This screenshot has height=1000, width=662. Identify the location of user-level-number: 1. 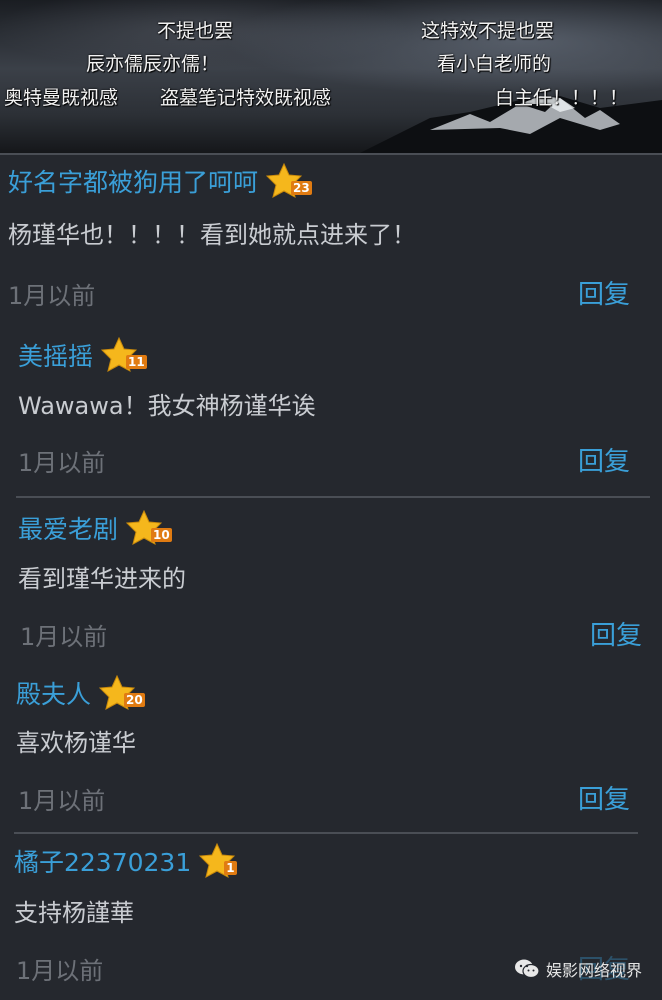
(230, 868).